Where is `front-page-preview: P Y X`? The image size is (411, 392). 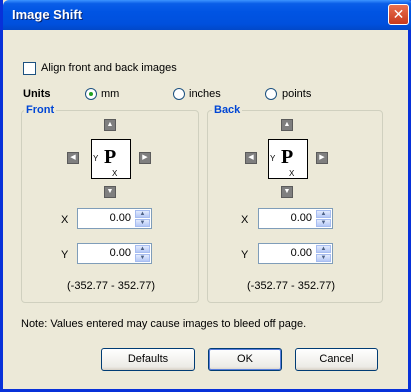 front-page-preview: P Y X is located at coordinates (111, 159).